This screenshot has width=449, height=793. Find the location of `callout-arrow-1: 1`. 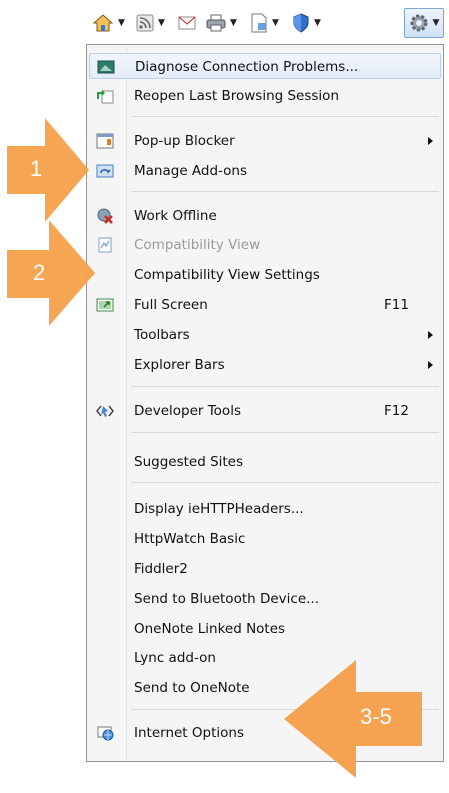

callout-arrow-1: 1 is located at coordinates (48, 170).